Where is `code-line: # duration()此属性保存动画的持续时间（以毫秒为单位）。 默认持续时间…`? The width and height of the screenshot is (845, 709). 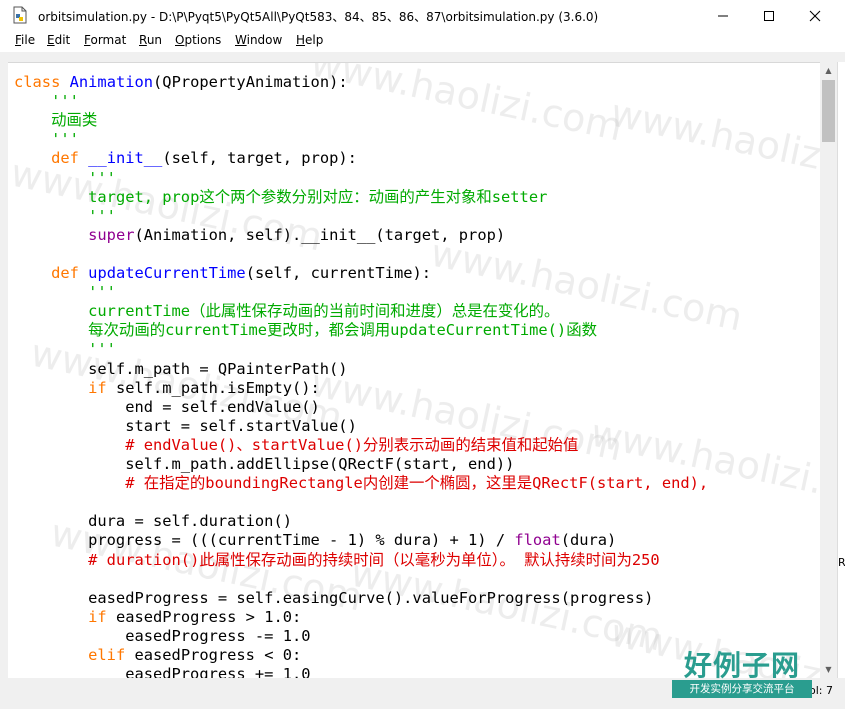
code-line: # duration()此属性保存动画的持续时间（以毫秒为单位）。 默认持续时间… is located at coordinates (337, 560).